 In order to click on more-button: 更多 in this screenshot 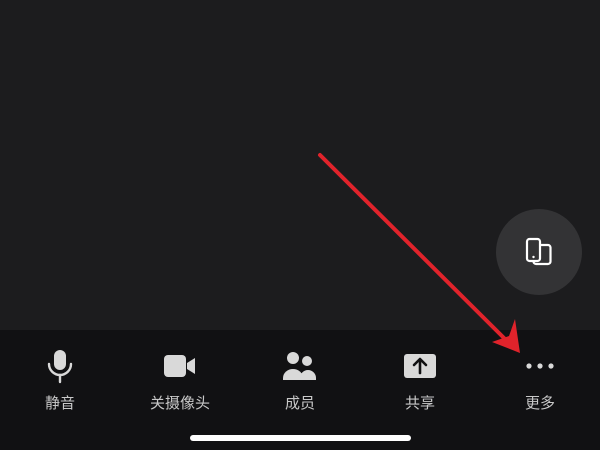, I will do `click(540, 384)`.